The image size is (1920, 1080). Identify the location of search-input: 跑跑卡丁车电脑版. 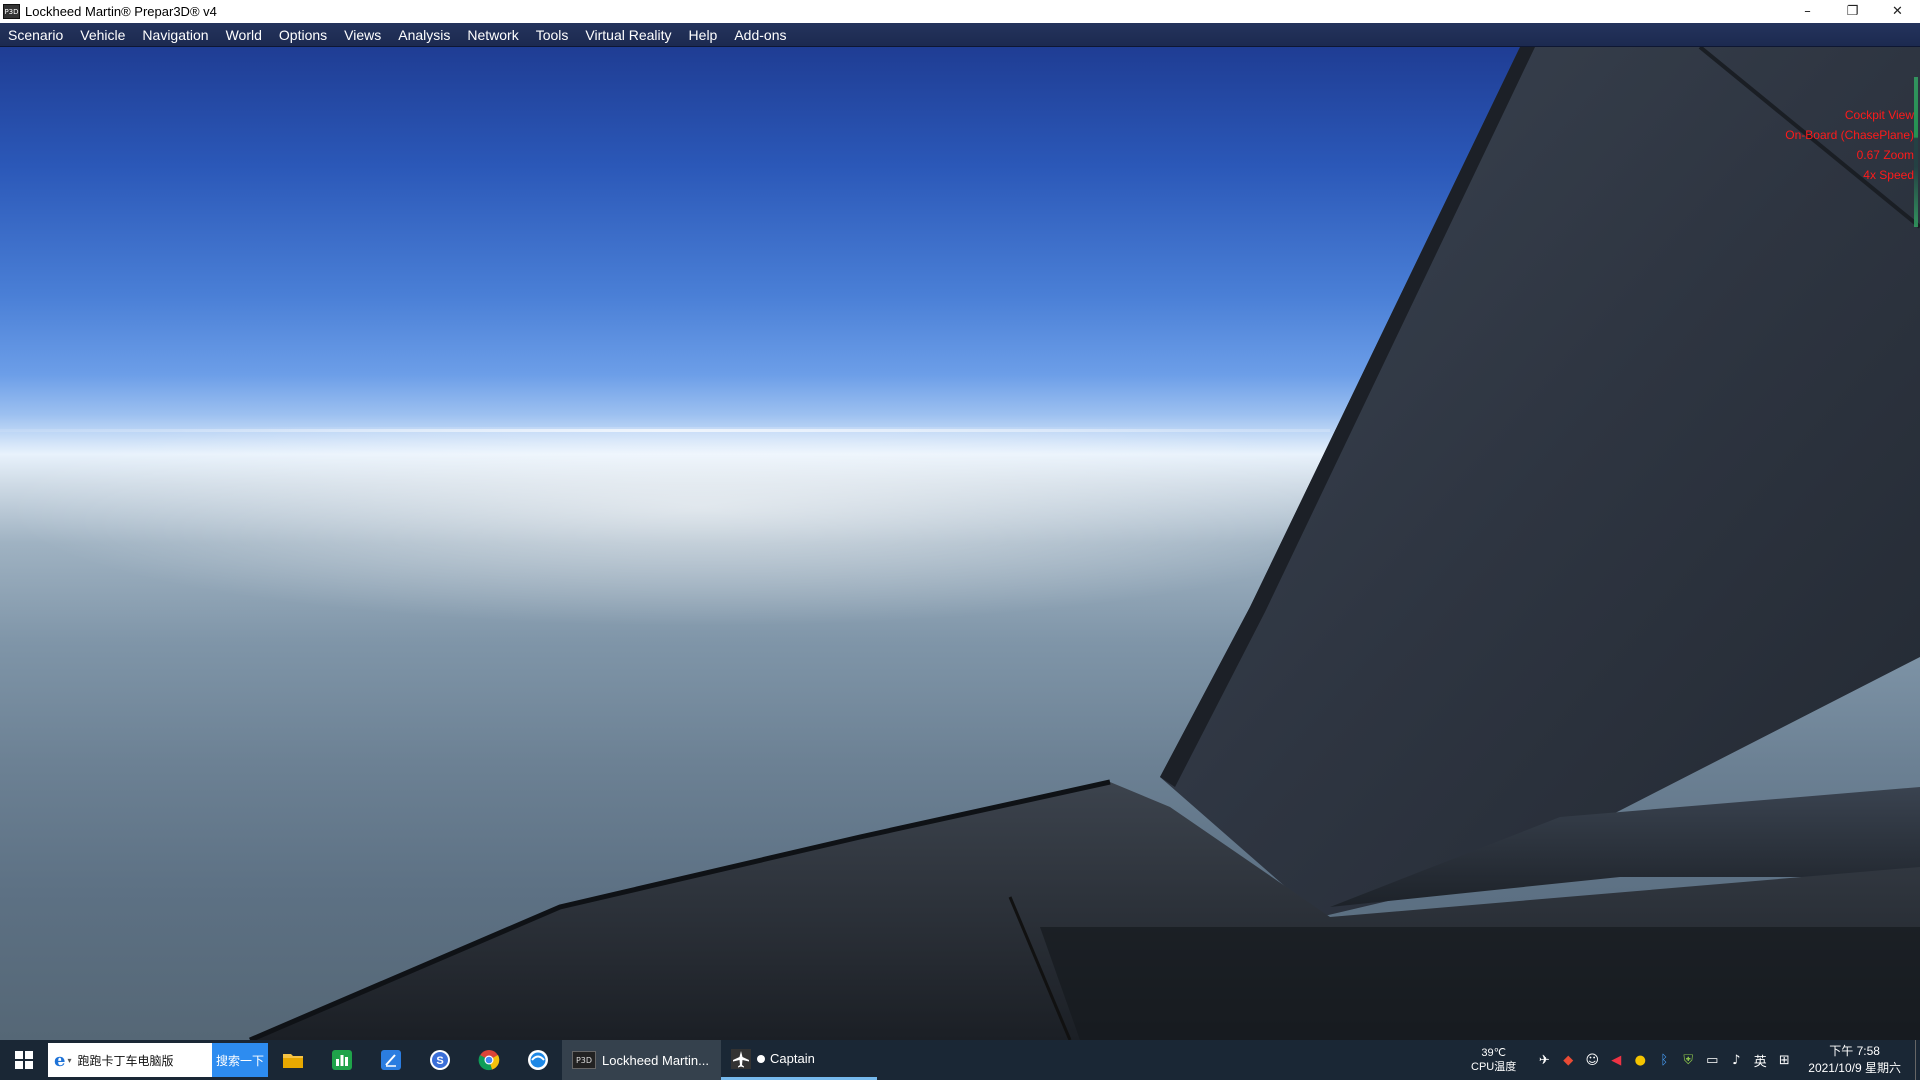
(125, 1060).